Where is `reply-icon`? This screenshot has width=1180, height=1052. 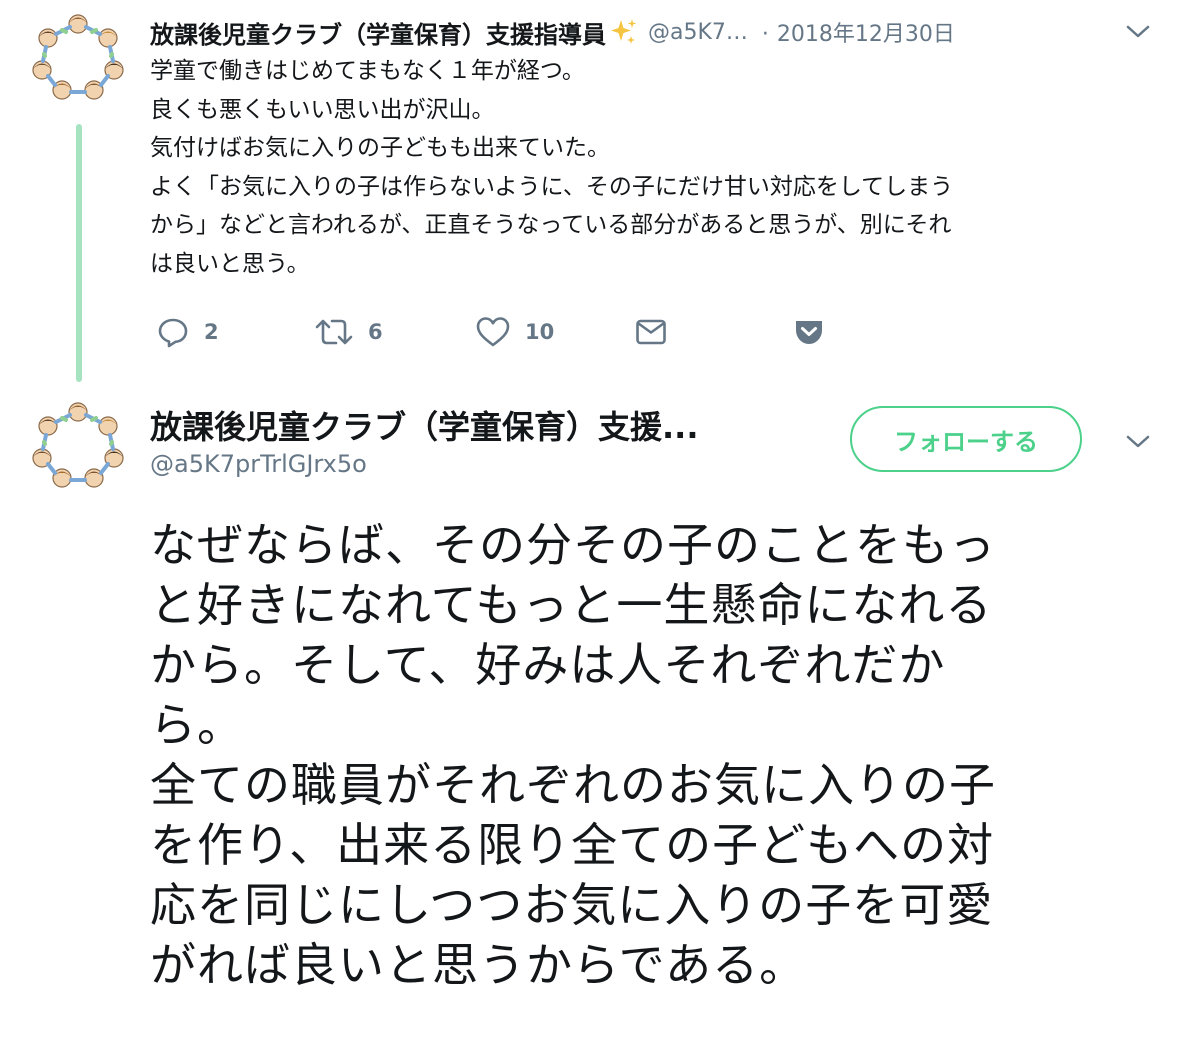 reply-icon is located at coordinates (173, 333).